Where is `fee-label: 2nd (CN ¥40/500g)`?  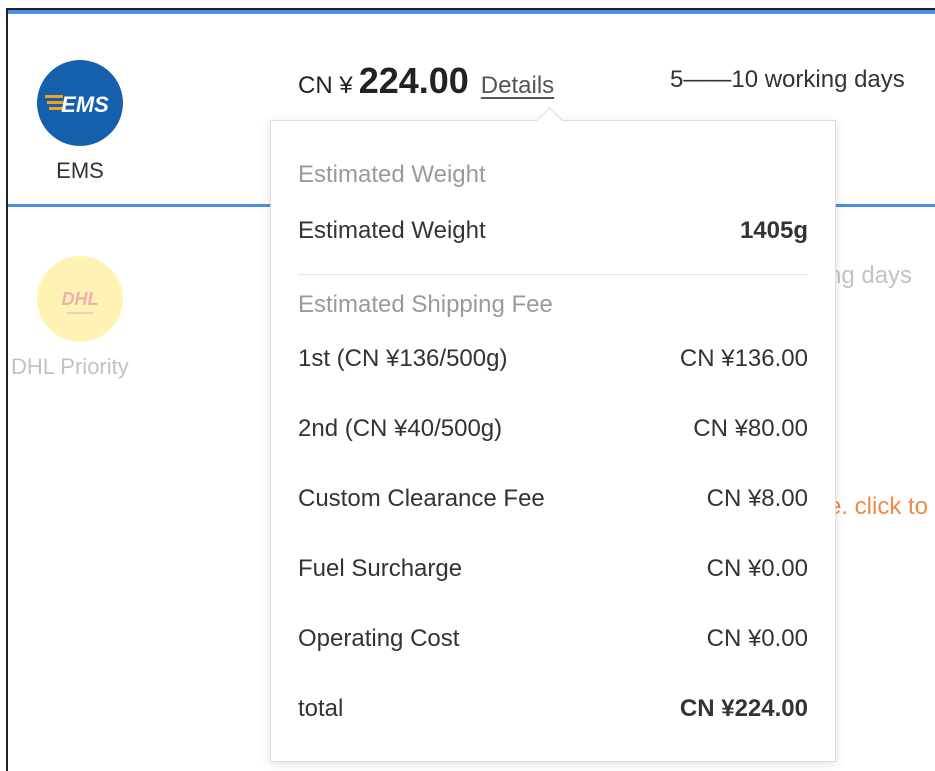
fee-label: 2nd (CN ¥40/500g) is located at coordinates (400, 428).